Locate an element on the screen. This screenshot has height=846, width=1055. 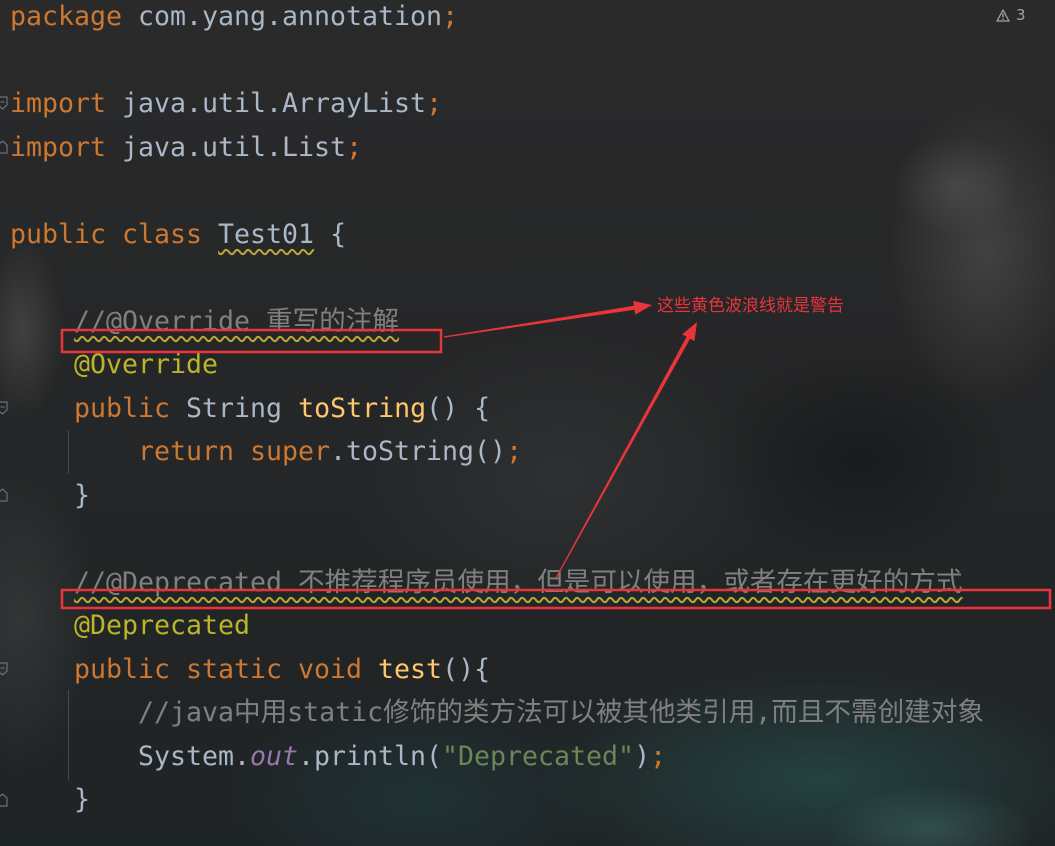
keyword-public: public is located at coordinates (122, 408).